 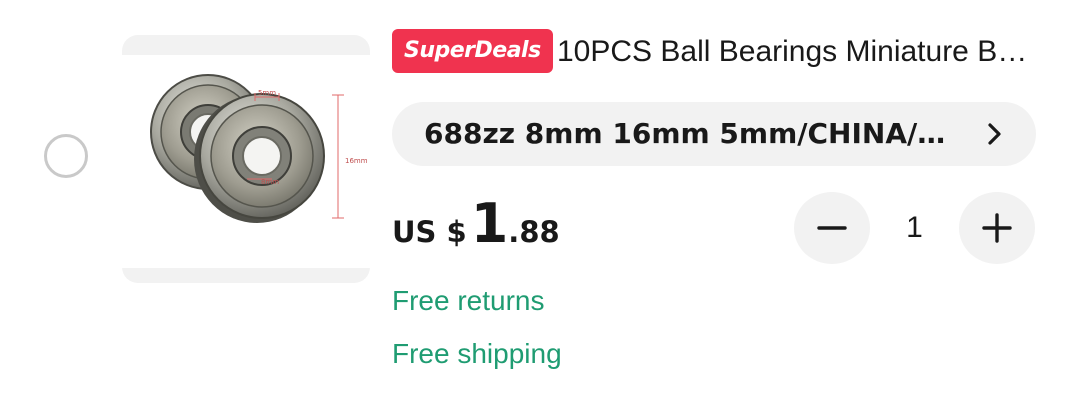 I want to click on decrease-quantity-button, so click(x=832, y=228).